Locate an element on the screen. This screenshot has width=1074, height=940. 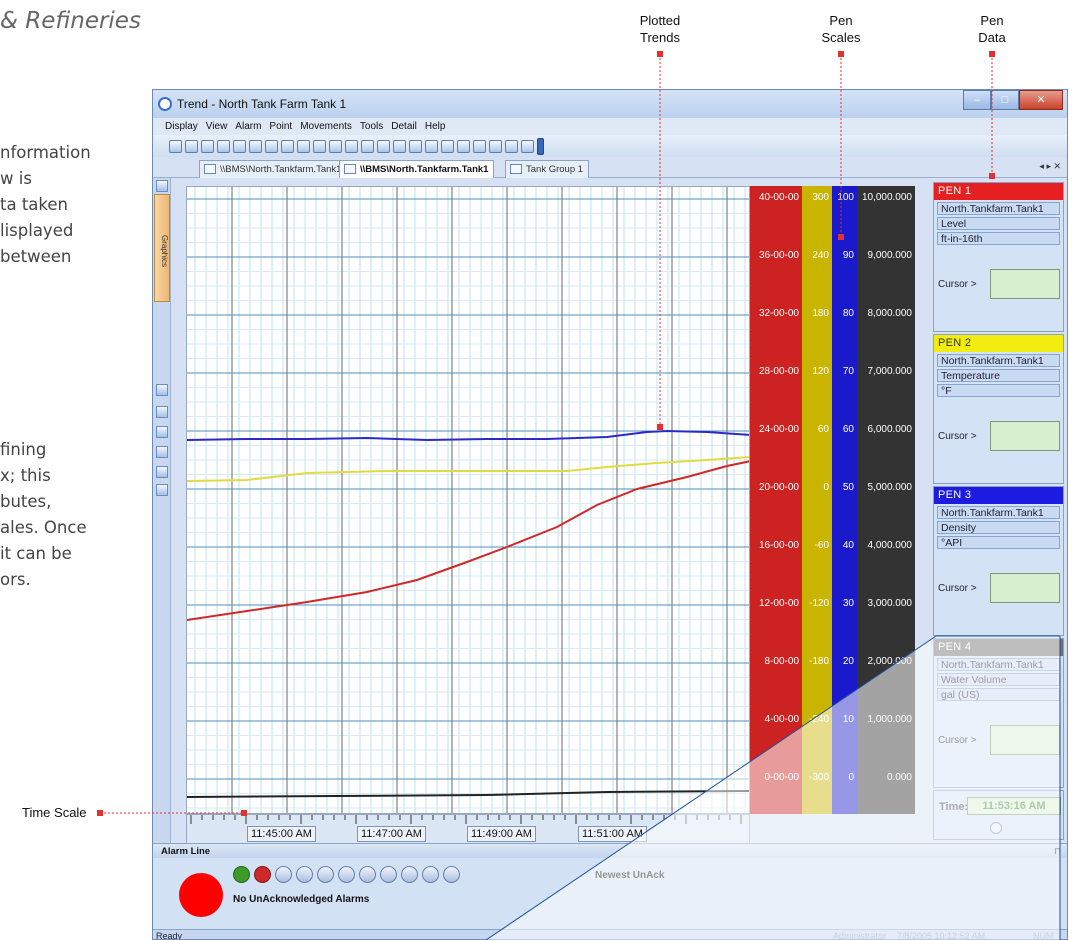
density-scale-column: 100 90 80 70 60 50 40 30 20 10 0 is located at coordinates (844, 500).